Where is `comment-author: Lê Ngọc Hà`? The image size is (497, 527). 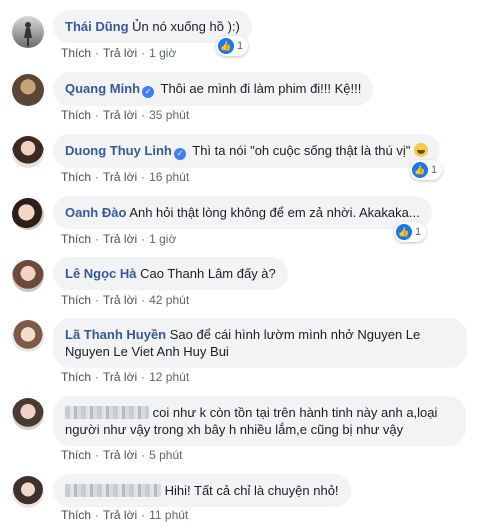
comment-author: Lê Ngọc Hà is located at coordinates (101, 273).